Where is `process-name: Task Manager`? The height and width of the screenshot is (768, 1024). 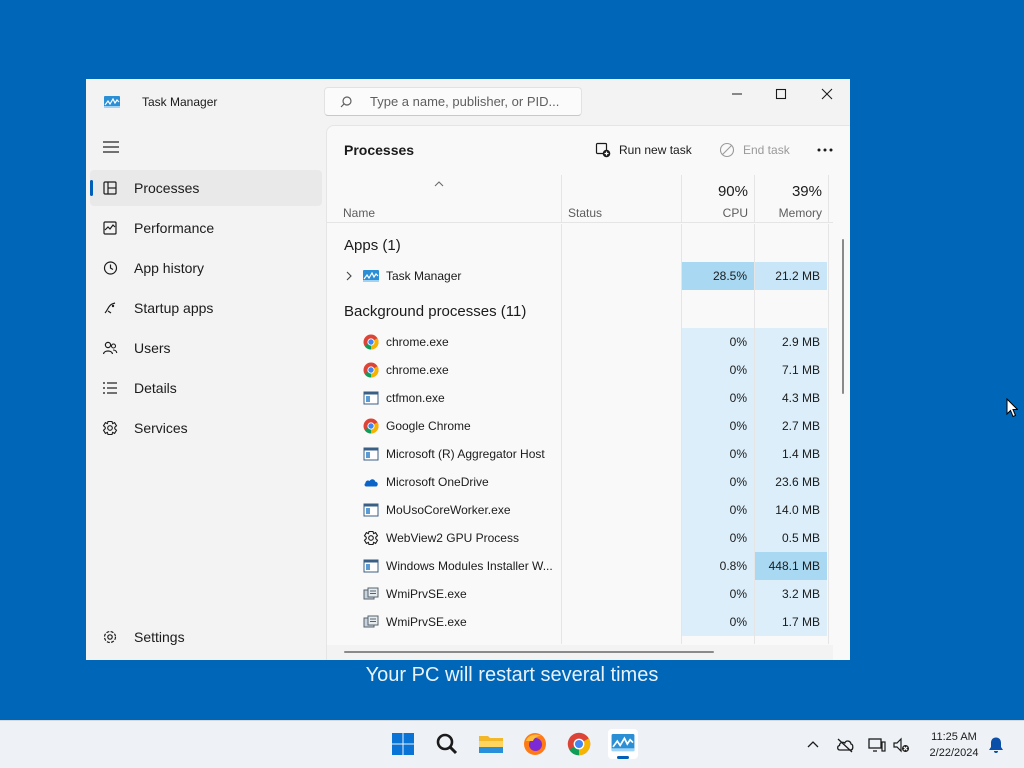
process-name: Task Manager is located at coordinates (424, 276).